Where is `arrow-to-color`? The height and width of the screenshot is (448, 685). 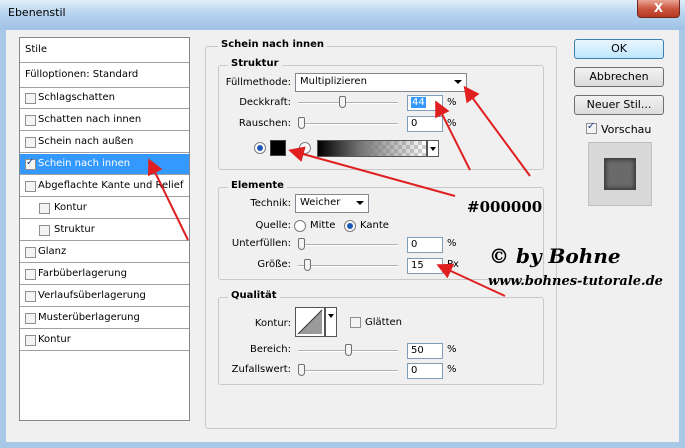
arrow-to-color is located at coordinates (372, 171).